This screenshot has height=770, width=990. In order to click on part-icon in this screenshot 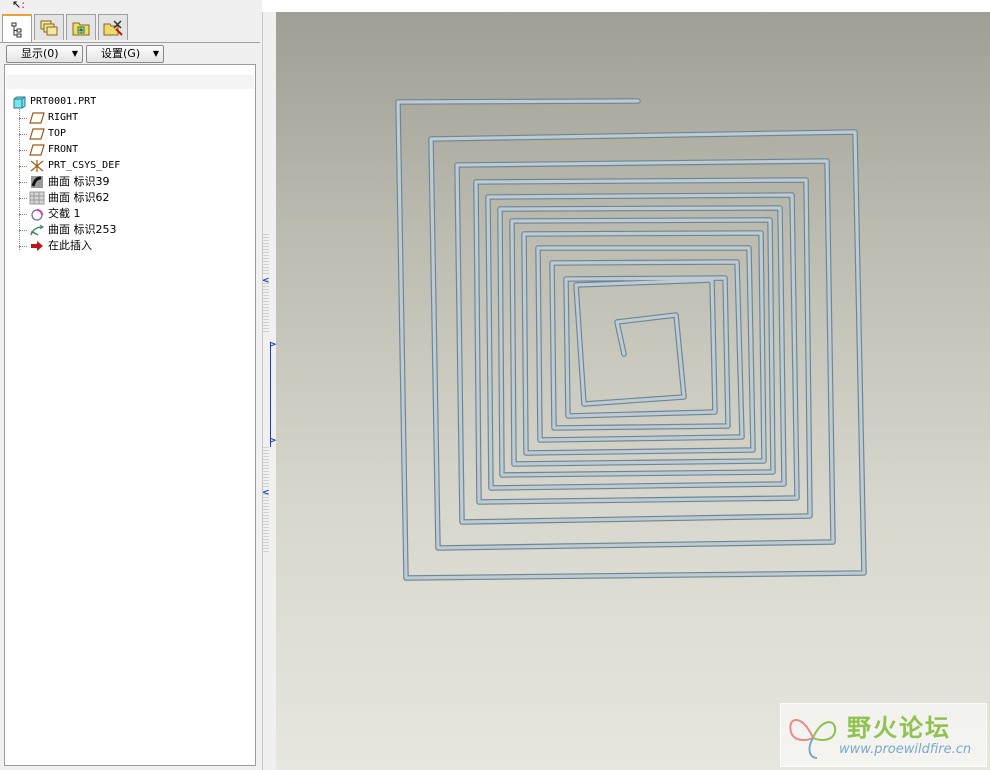, I will do `click(19, 102)`.